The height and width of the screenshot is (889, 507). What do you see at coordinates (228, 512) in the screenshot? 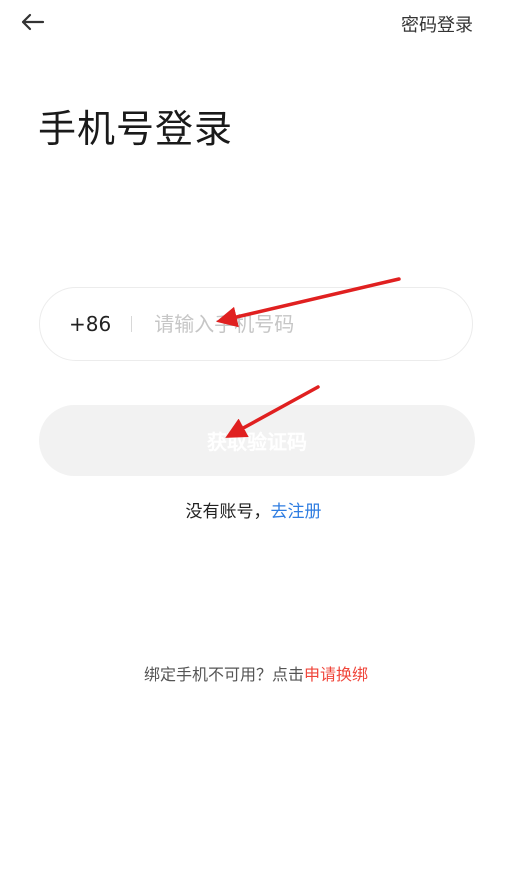
I see `register-prompt-text: 没有账号，` at bounding box center [228, 512].